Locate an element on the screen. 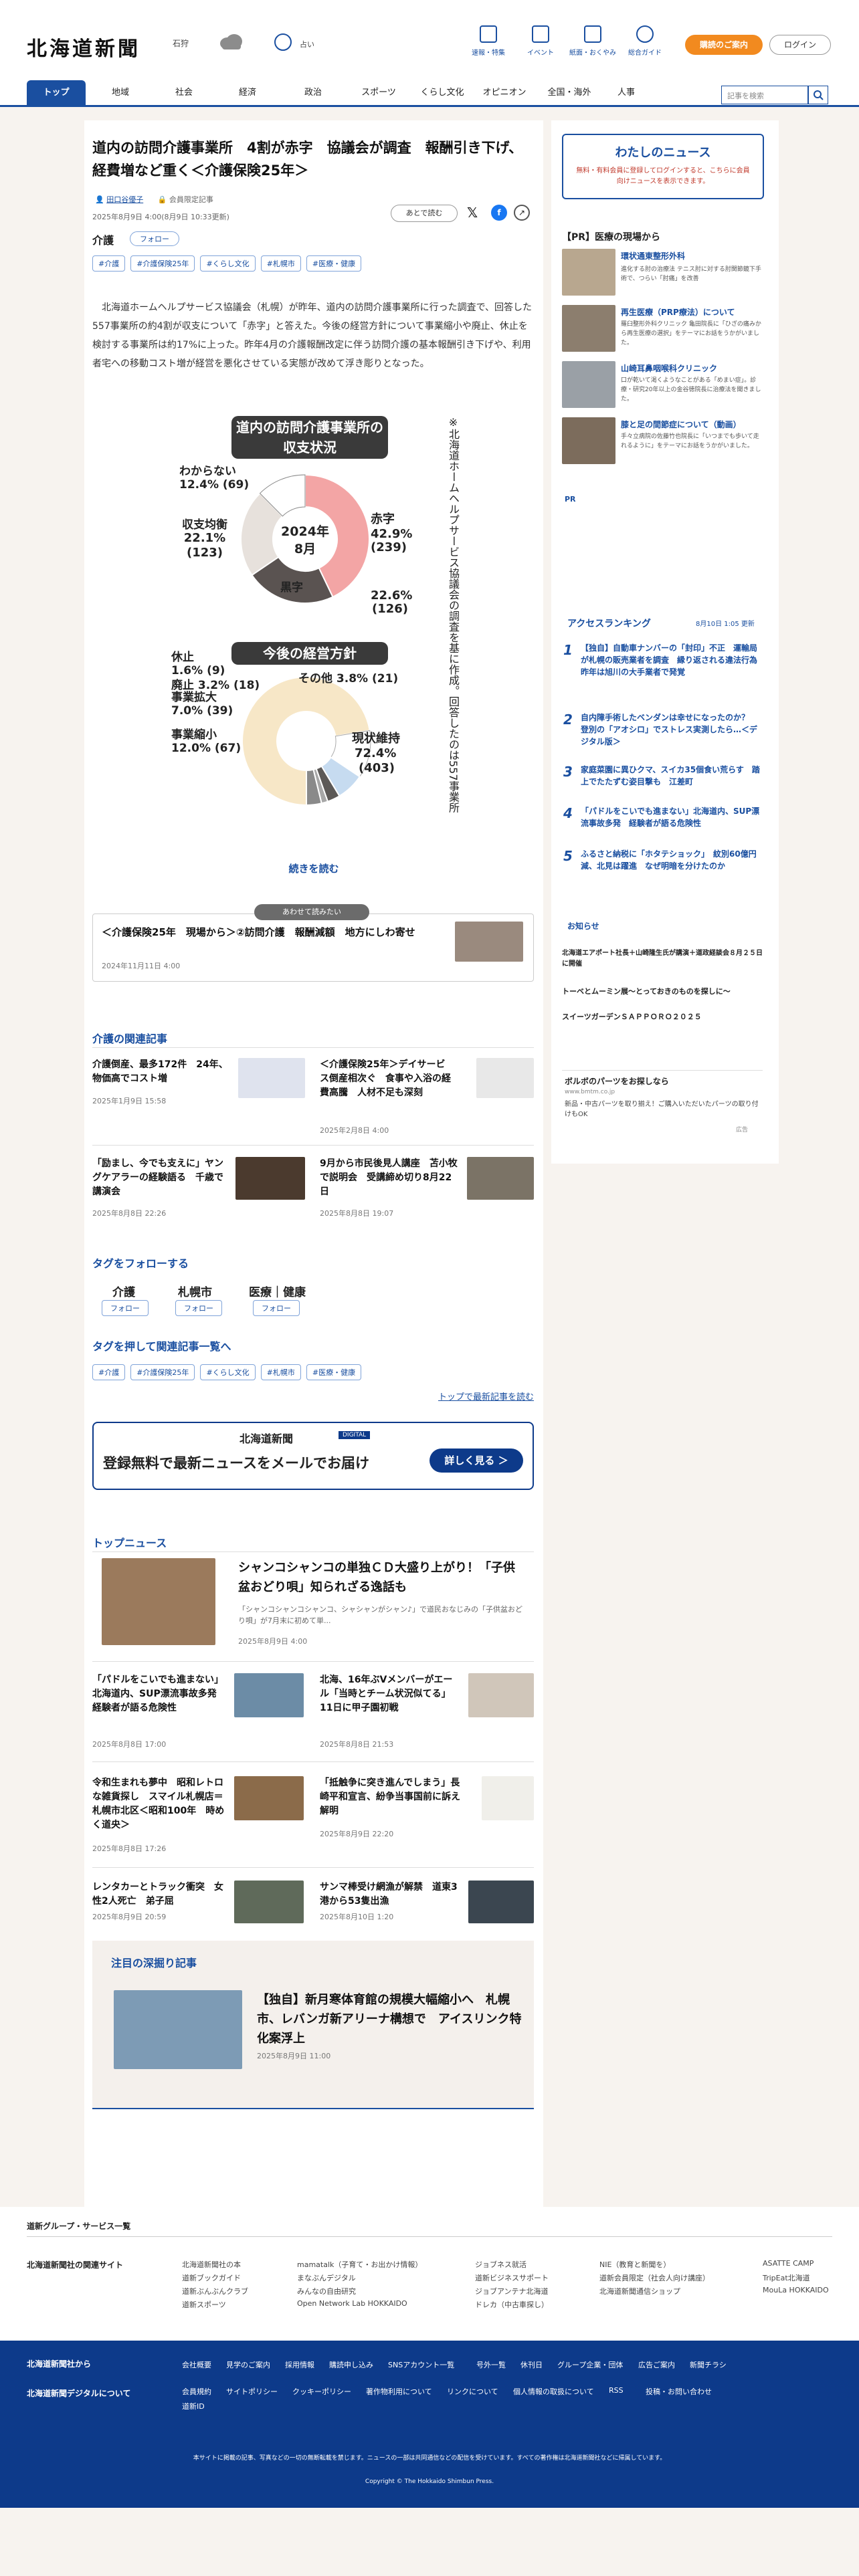 This screenshot has height=2576, width=859. back-to-top-link: トップで最新記事を読む is located at coordinates (454, 1396).